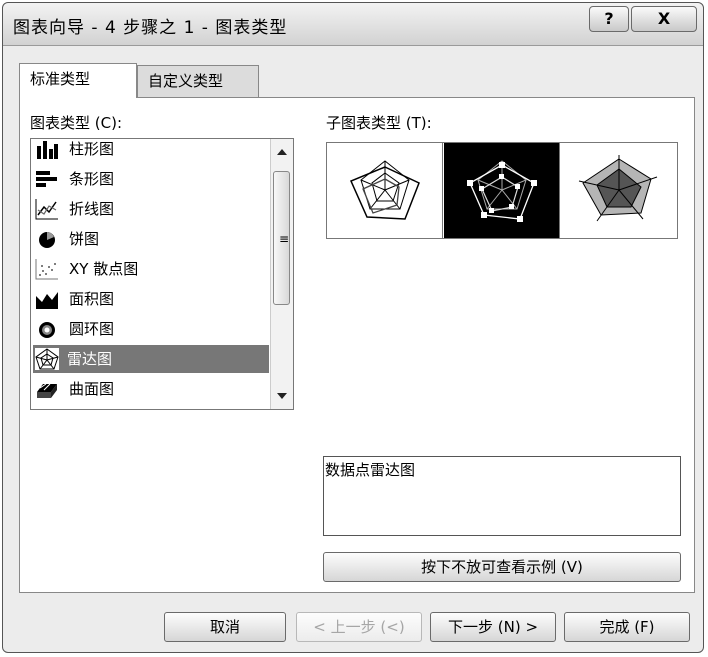  Describe the element at coordinates (151, 359) in the screenshot. I see `list-item-selected: 雷达图` at that location.